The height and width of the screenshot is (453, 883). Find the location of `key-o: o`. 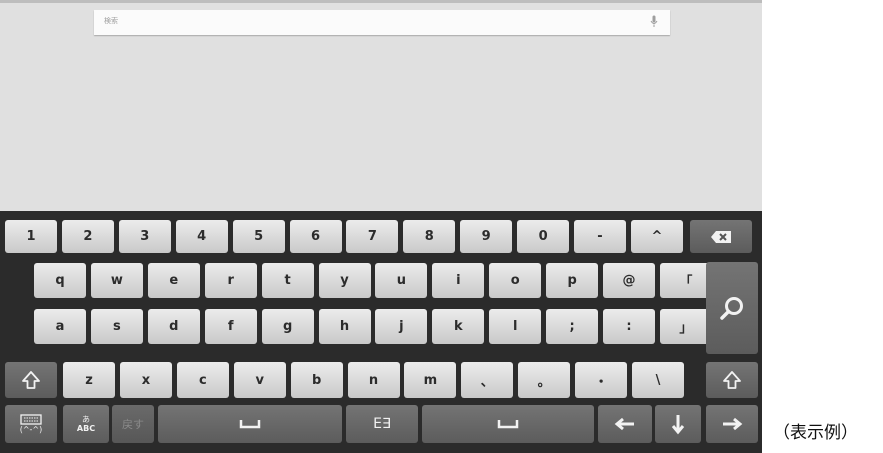

key-o: o is located at coordinates (515, 280).